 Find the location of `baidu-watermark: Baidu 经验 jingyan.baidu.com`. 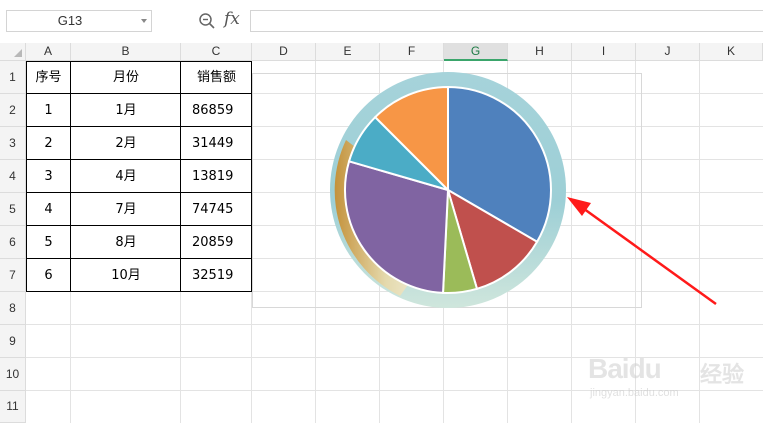

baidu-watermark: Baidu 经验 jingyan.baidu.com is located at coordinates (675, 378).